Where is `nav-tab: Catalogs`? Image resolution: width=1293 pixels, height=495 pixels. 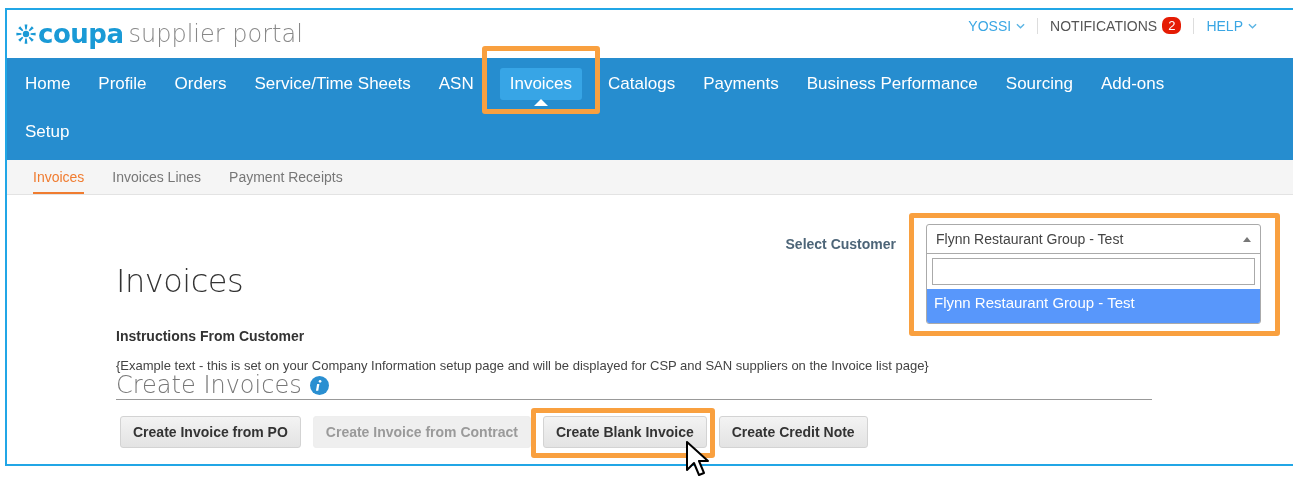 nav-tab: Catalogs is located at coordinates (642, 84).